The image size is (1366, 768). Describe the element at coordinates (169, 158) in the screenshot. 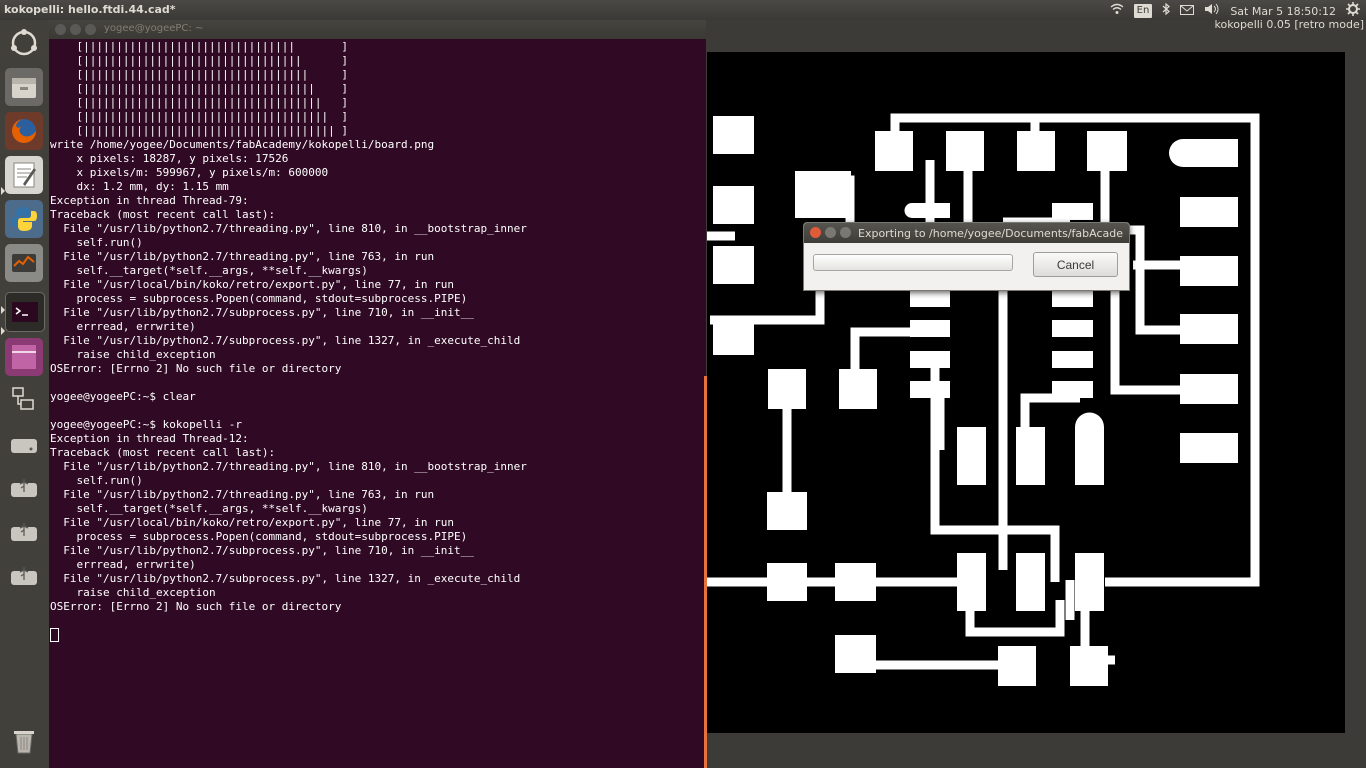

I see `terminal-line: x pixels: 18287, y pixels: 17526` at that location.